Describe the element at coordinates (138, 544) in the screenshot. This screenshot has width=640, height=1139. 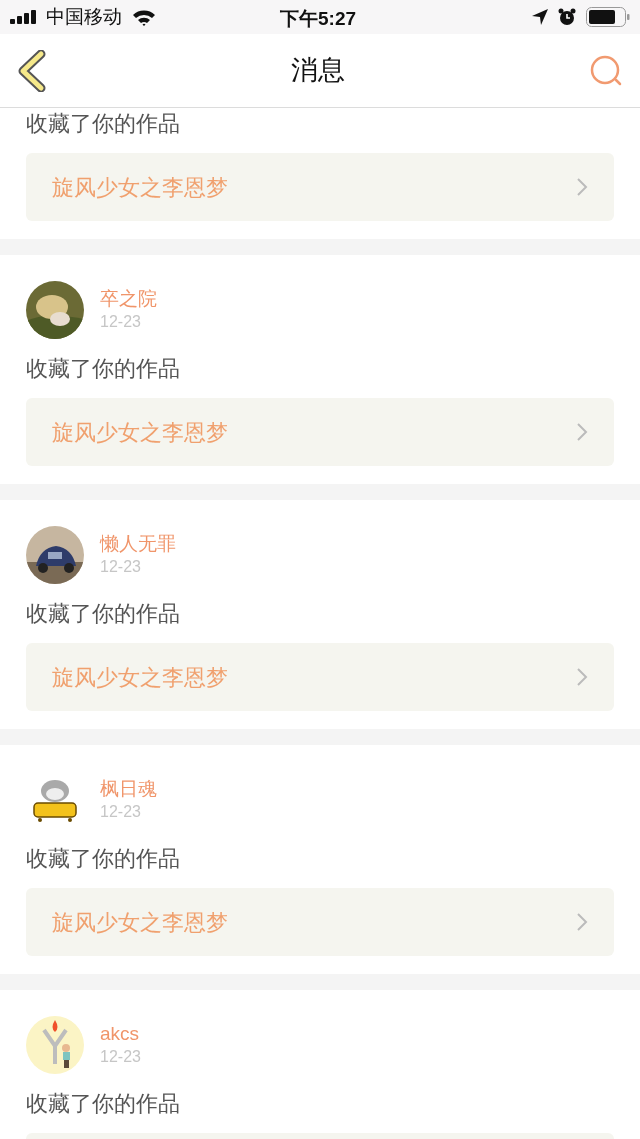
I see `user-name: 懒人无罪` at that location.